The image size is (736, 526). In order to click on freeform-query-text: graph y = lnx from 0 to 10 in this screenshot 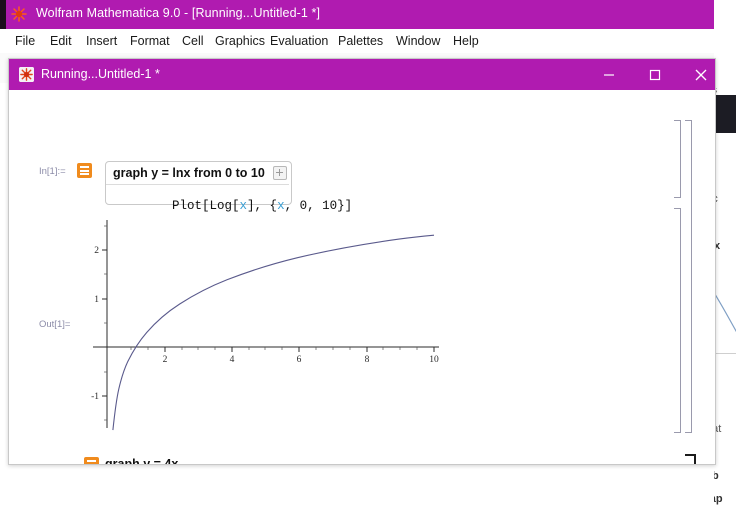, I will do `click(189, 173)`.